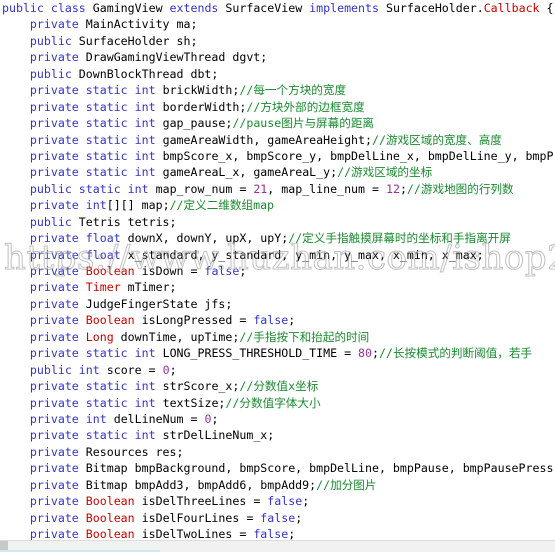  What do you see at coordinates (176, 336) in the screenshot?
I see `code-token-plain: downTime, upTime;` at bounding box center [176, 336].